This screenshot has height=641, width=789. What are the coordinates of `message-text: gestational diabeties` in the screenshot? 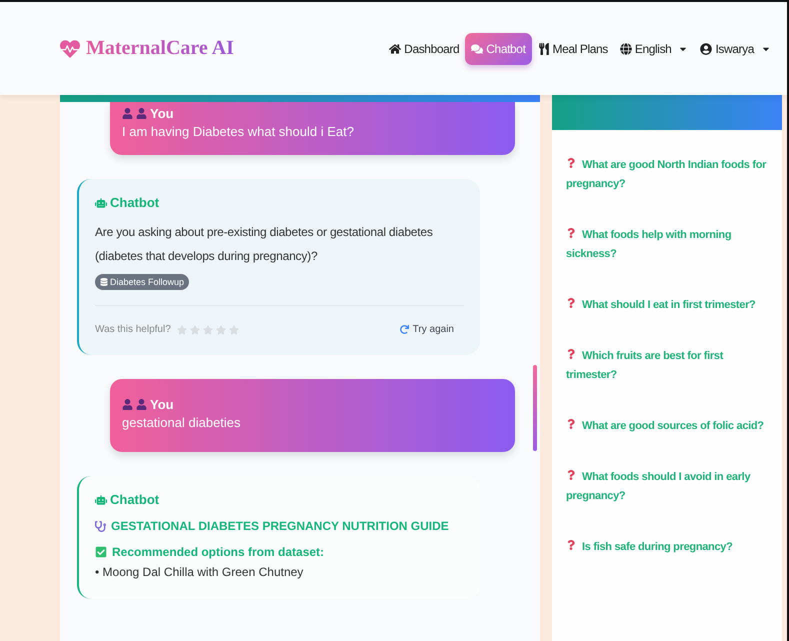 It's located at (182, 422).